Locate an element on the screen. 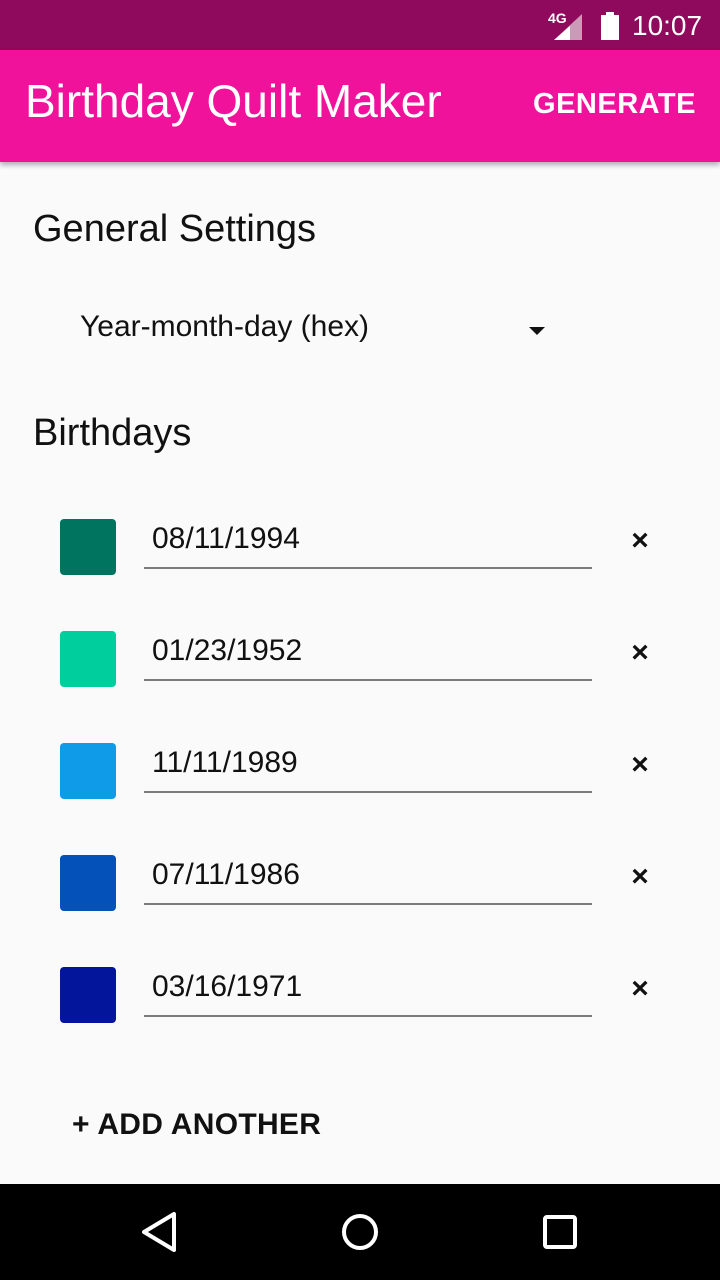 This screenshot has width=720, height=1280. birthday-date-input: 08/11/1994 is located at coordinates (368, 544).